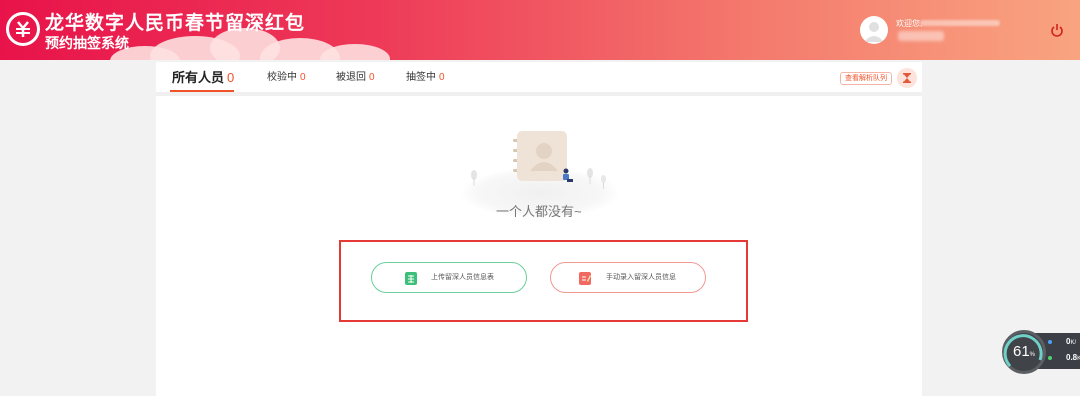 The image size is (1080, 396). What do you see at coordinates (641, 277) in the screenshot?
I see `manual-button-label: 手动录入留深人员信息` at bounding box center [641, 277].